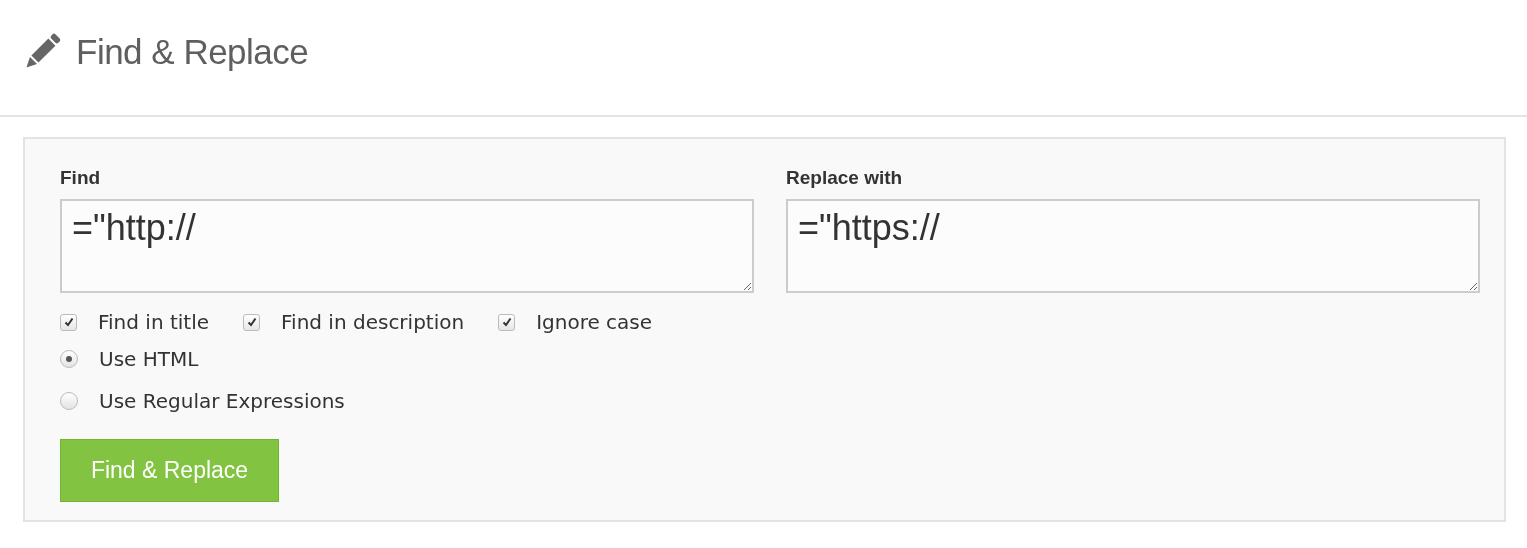  Describe the element at coordinates (1133, 246) in the screenshot. I see `text-area: ="https://` at that location.